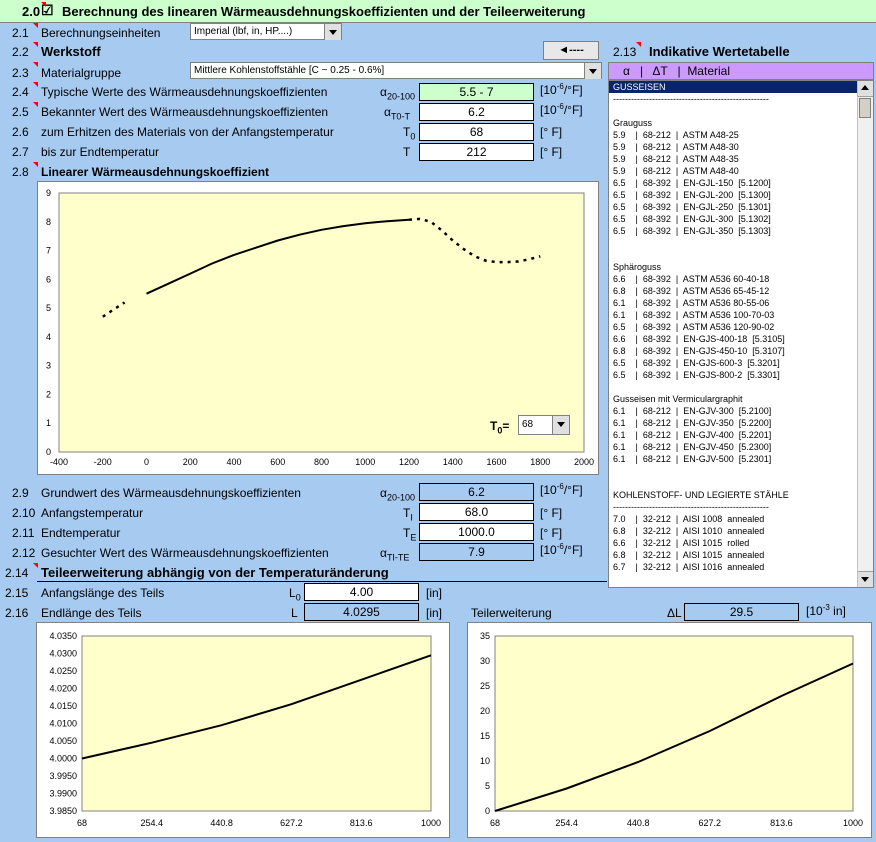 The image size is (876, 842). What do you see at coordinates (734, 279) in the screenshot?
I see `list-item: 6.6 | 68-392 | ASTM A536 60-40-18` at bounding box center [734, 279].